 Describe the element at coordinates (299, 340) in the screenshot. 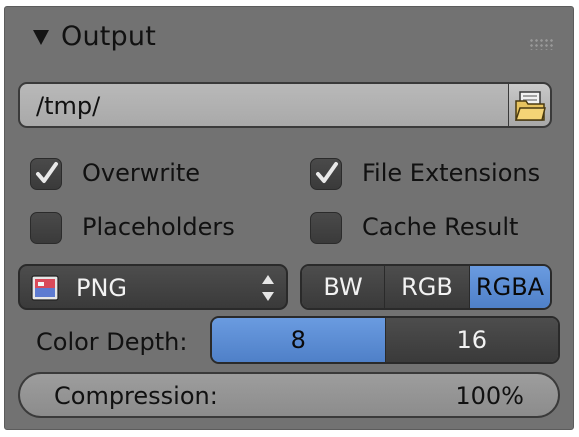

I see `color-depth-8-button: 8` at that location.